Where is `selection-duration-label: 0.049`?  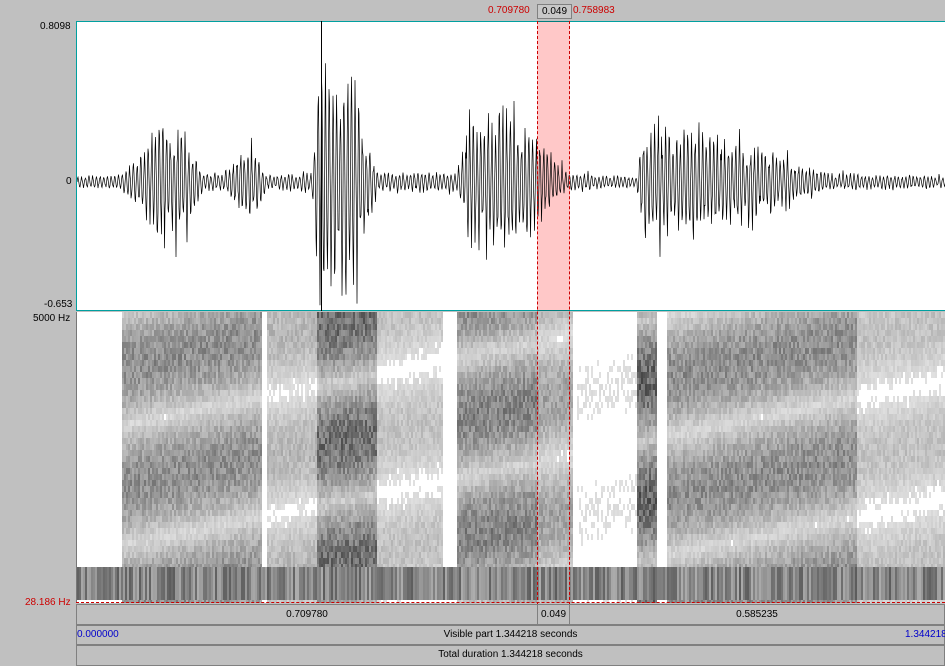 selection-duration-label: 0.049 is located at coordinates (554, 11).